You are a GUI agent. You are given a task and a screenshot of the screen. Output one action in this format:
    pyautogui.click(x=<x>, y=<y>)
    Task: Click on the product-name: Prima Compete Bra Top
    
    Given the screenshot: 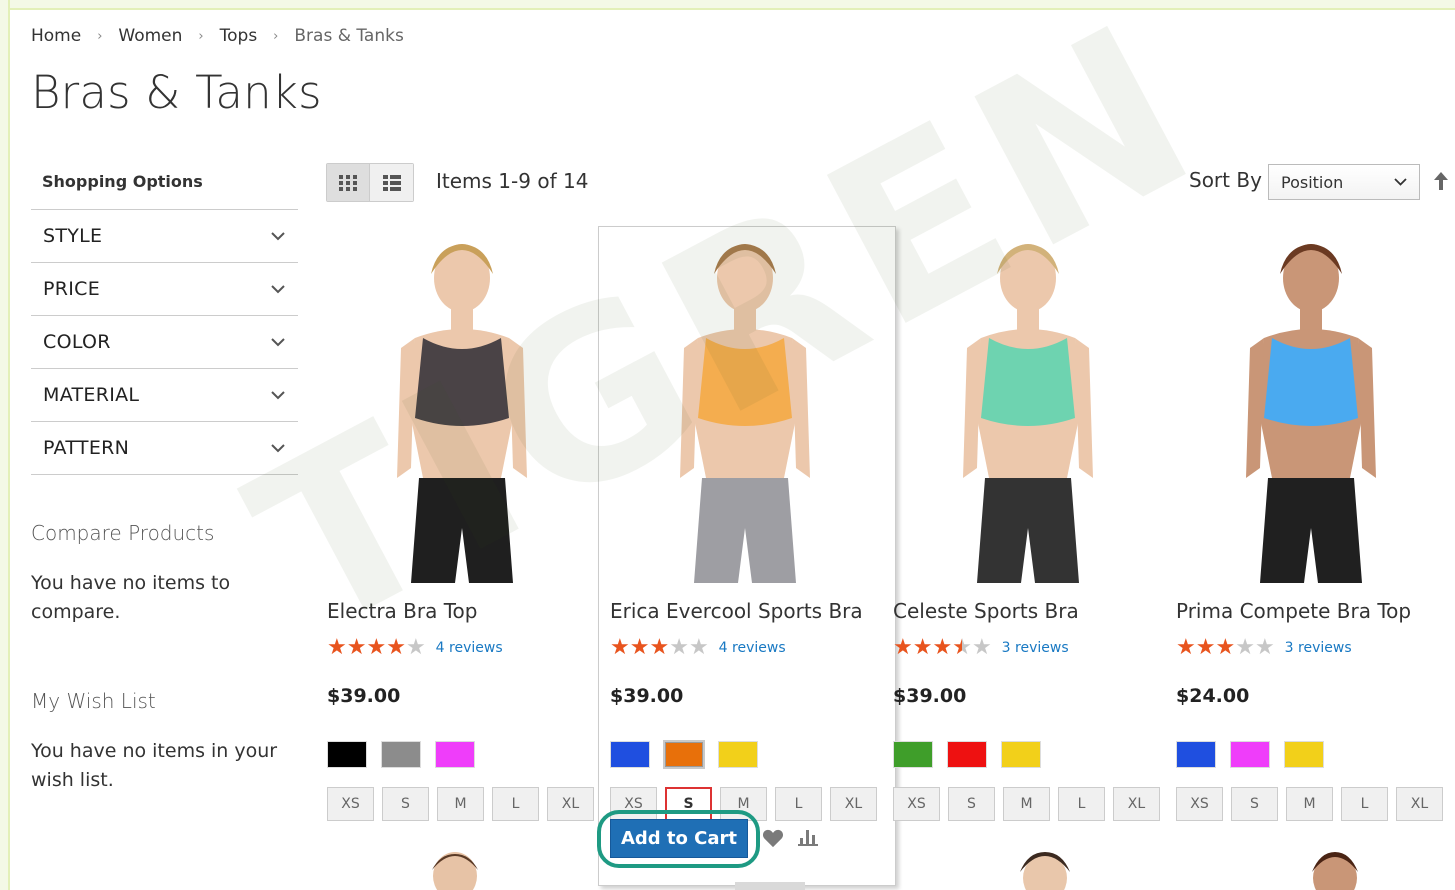 What is the action you would take?
    pyautogui.click(x=1311, y=611)
    